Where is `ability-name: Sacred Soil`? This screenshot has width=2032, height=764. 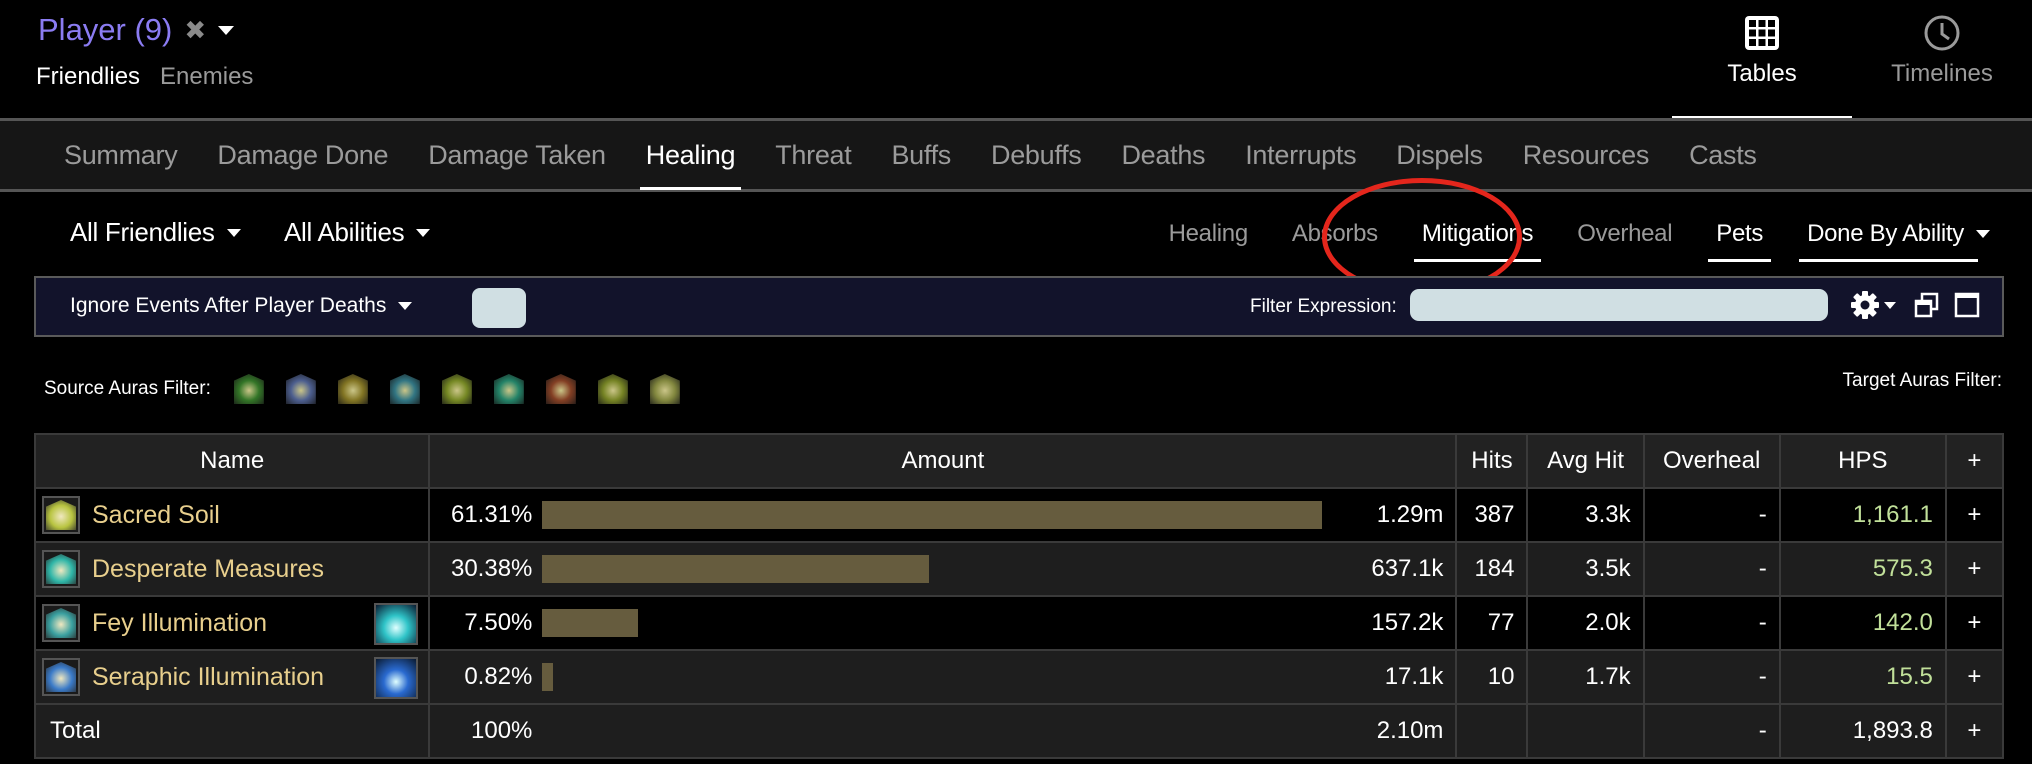 ability-name: Sacred Soil is located at coordinates (156, 515).